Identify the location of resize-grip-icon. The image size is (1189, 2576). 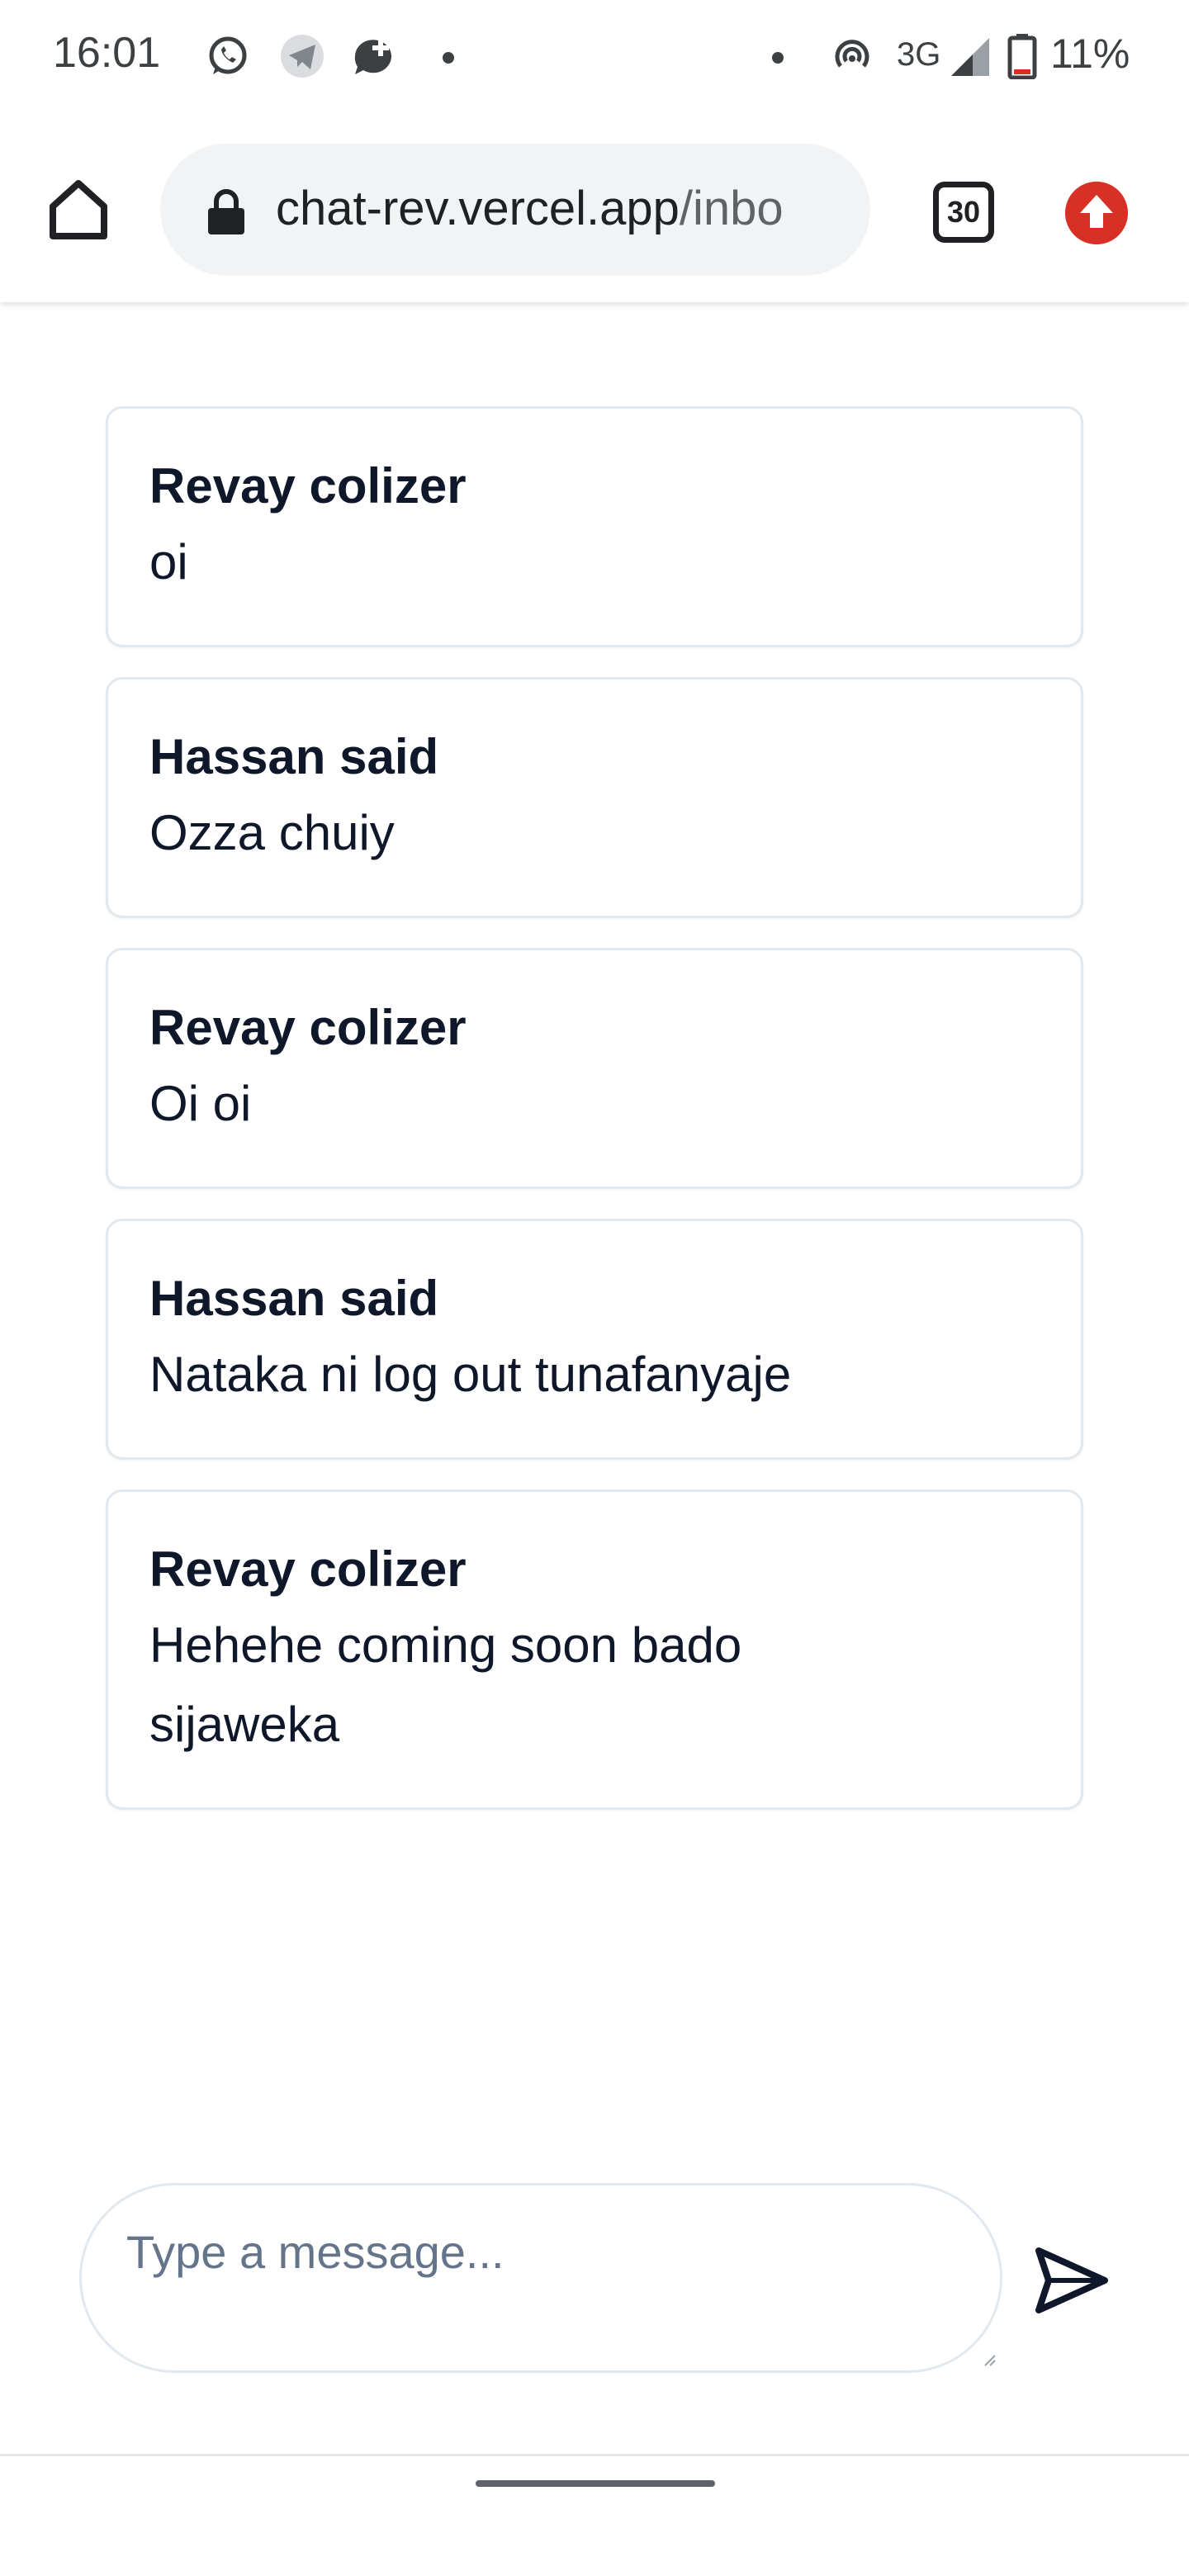
(990, 2360).